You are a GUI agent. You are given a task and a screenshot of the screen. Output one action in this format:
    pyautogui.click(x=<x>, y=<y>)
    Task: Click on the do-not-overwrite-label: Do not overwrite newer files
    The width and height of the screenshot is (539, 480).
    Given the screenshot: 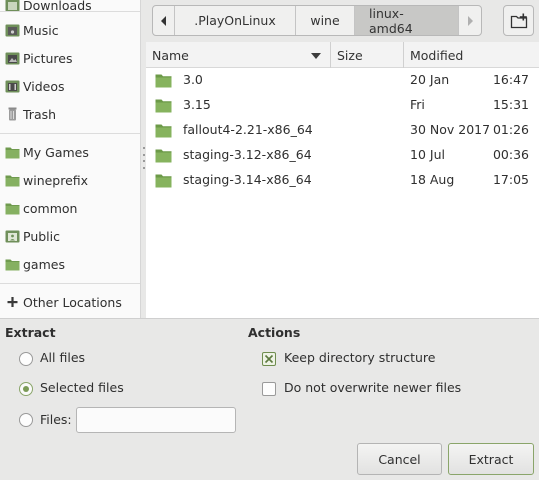 What is the action you would take?
    pyautogui.click(x=372, y=387)
    